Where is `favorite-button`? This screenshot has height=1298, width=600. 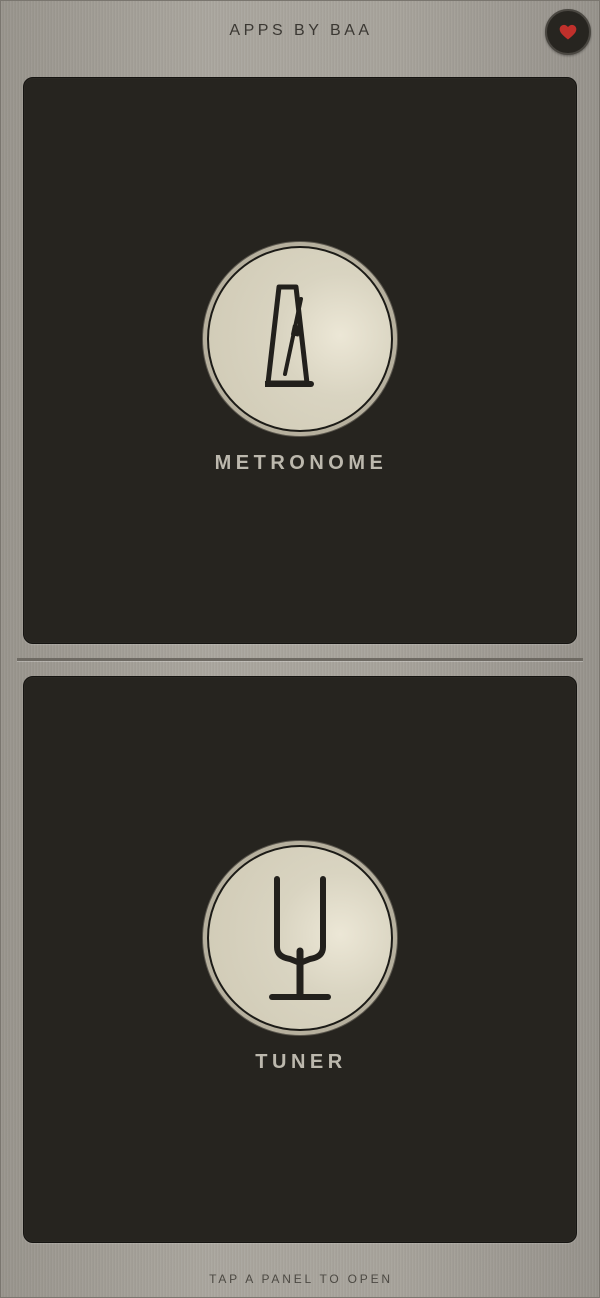 favorite-button is located at coordinates (568, 32).